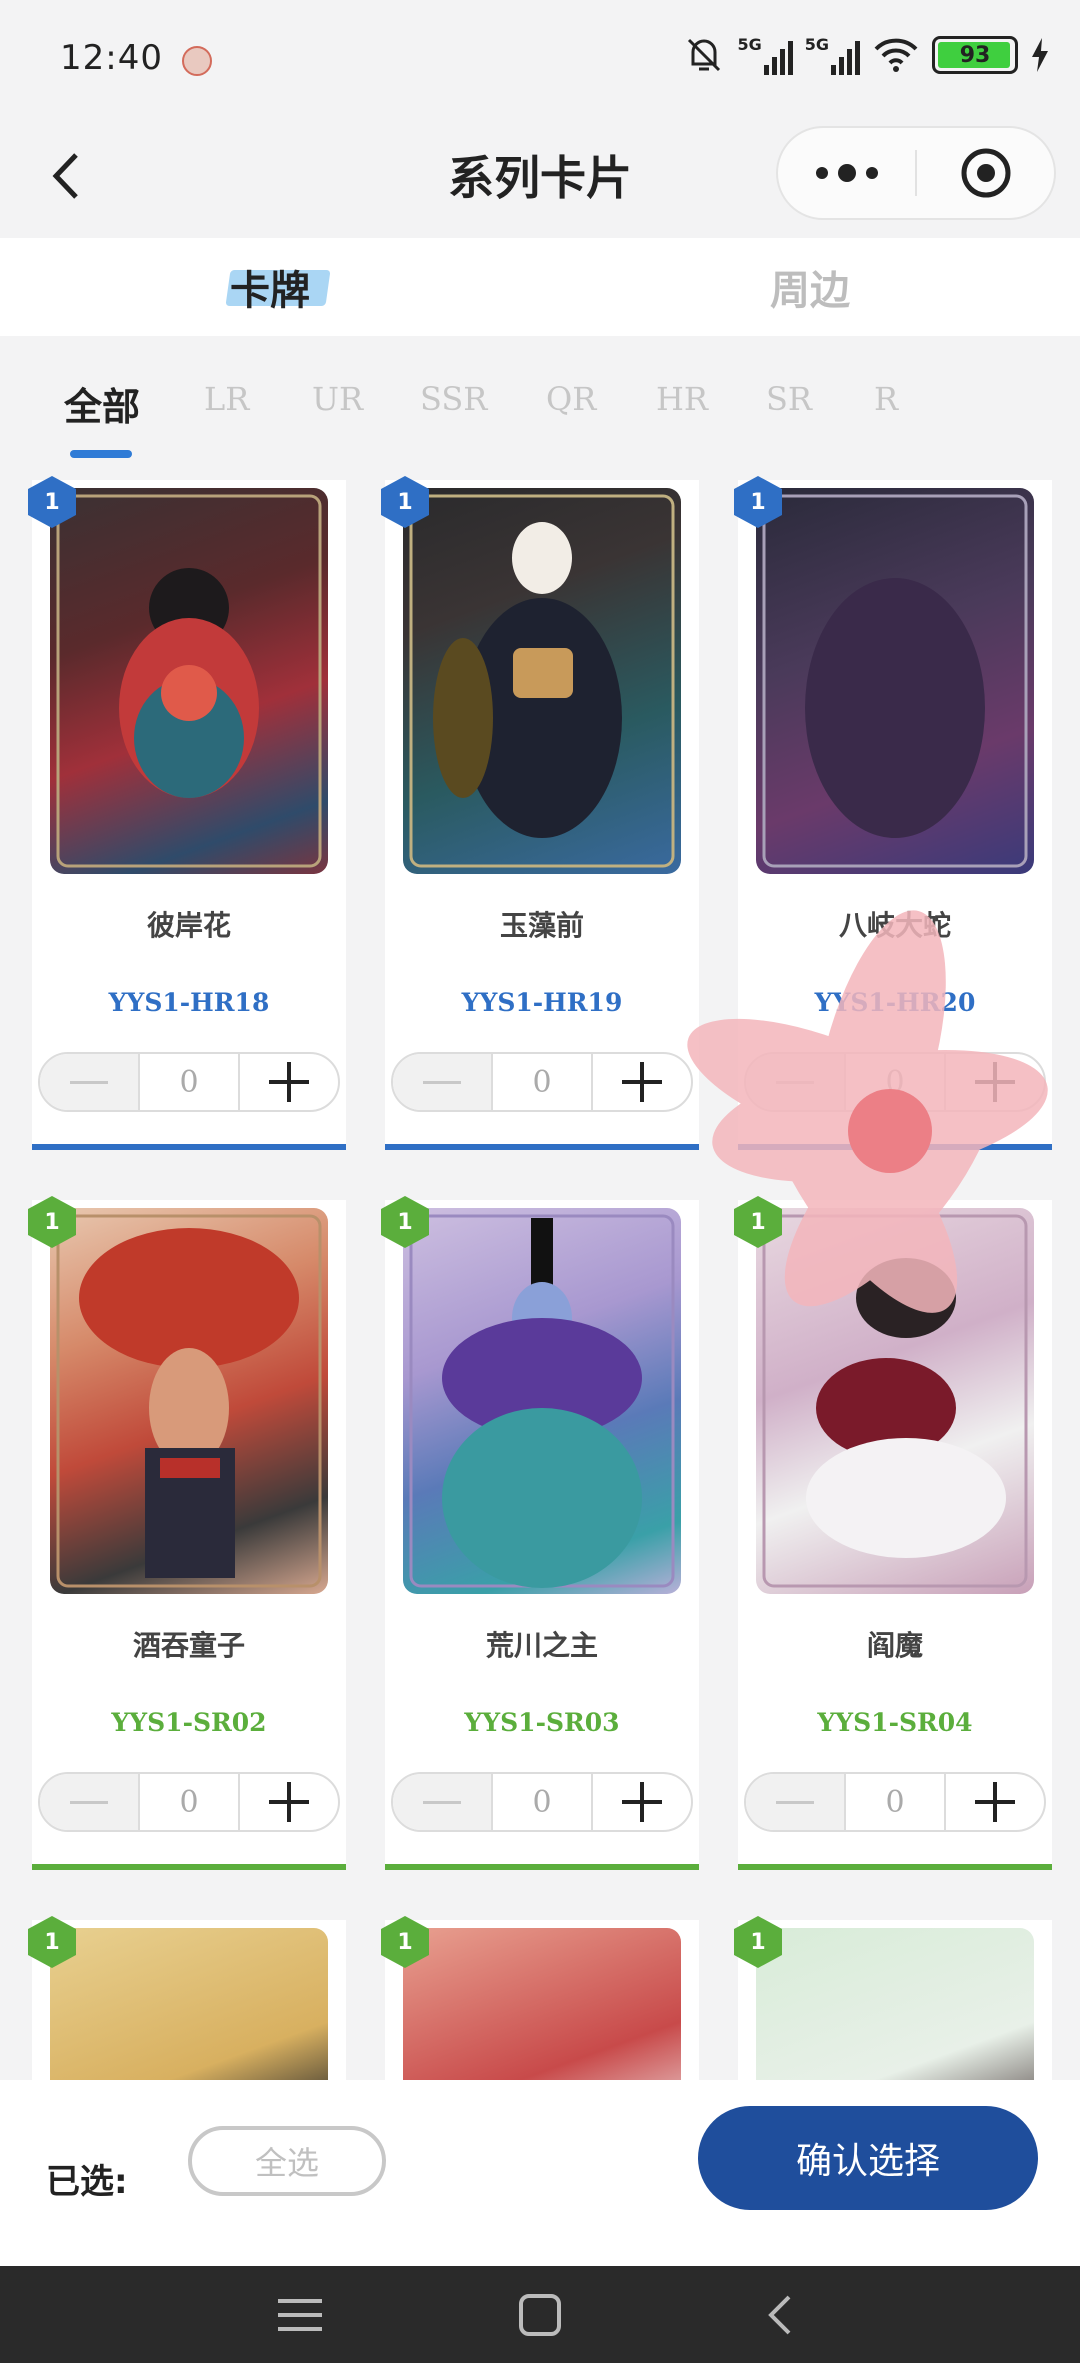  I want to click on card-name: 彼岸花, so click(188, 925).